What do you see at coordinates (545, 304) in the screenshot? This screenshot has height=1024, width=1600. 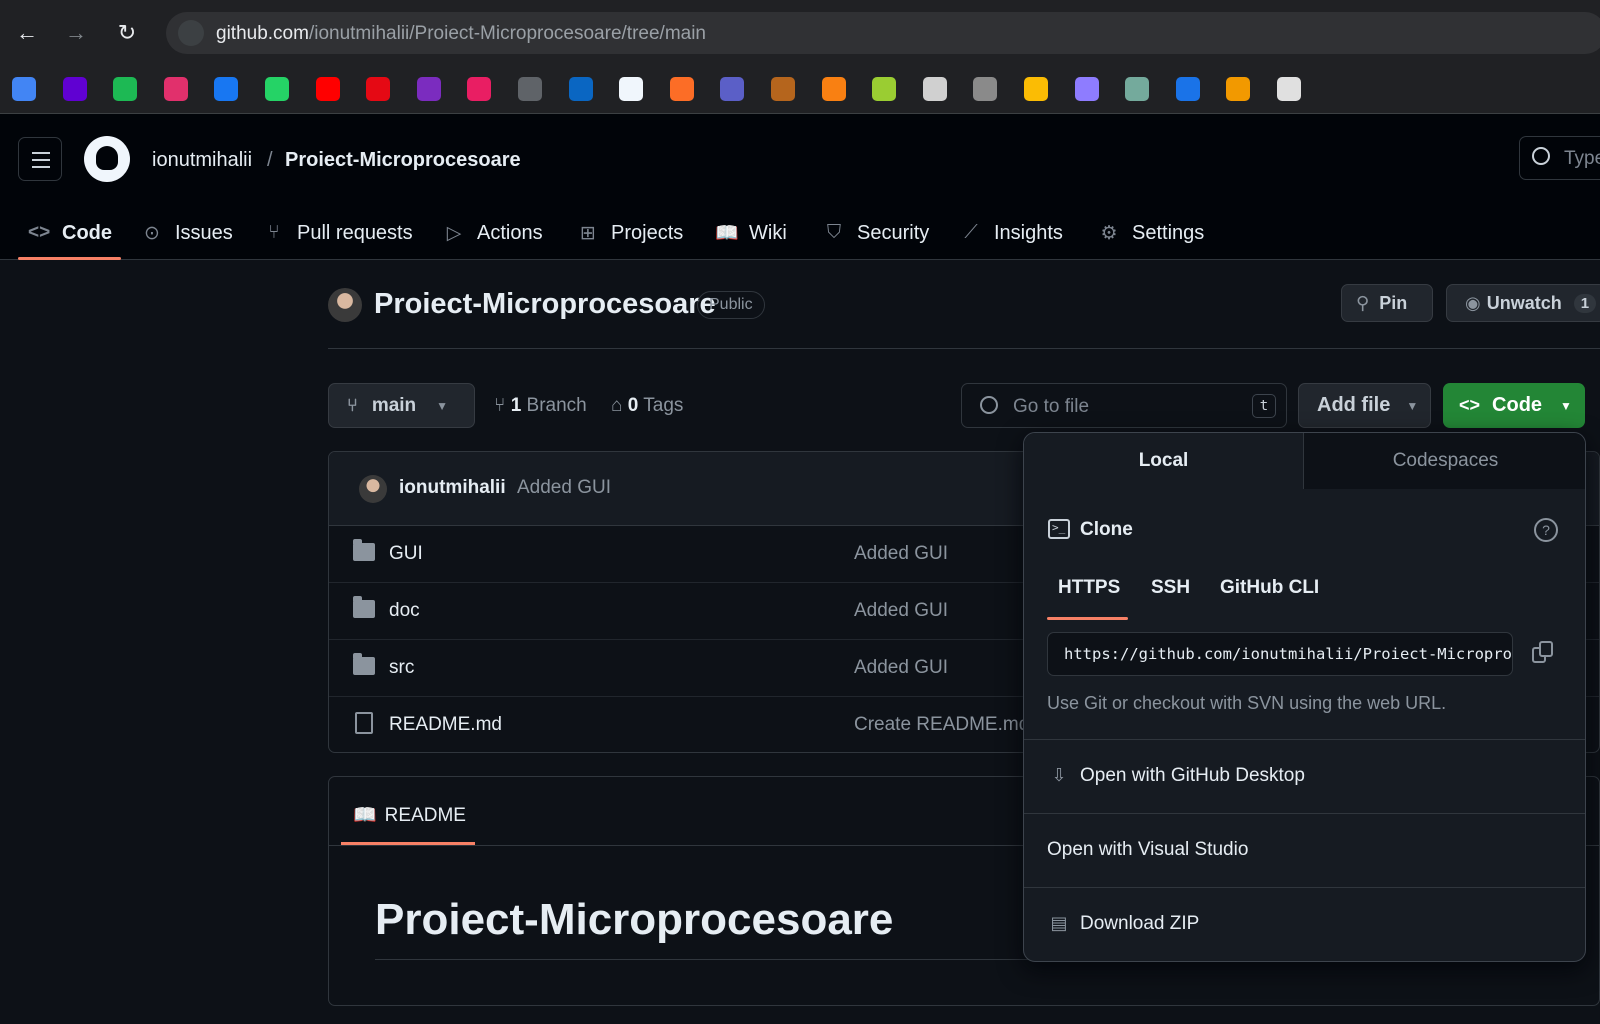 I see `repo-title: Proiect-Microprocesoare` at bounding box center [545, 304].